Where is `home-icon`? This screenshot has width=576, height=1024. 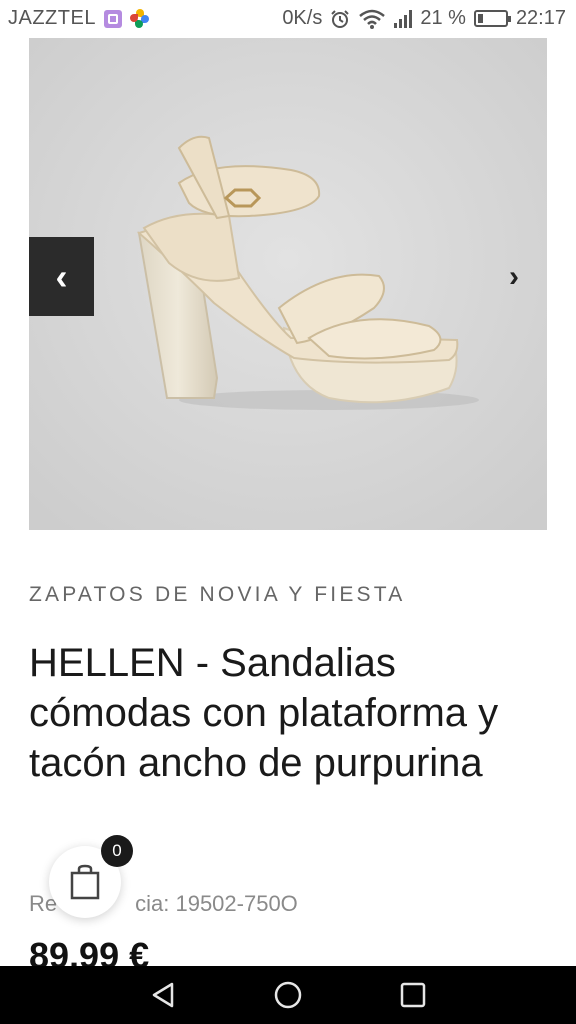 home-icon is located at coordinates (288, 995).